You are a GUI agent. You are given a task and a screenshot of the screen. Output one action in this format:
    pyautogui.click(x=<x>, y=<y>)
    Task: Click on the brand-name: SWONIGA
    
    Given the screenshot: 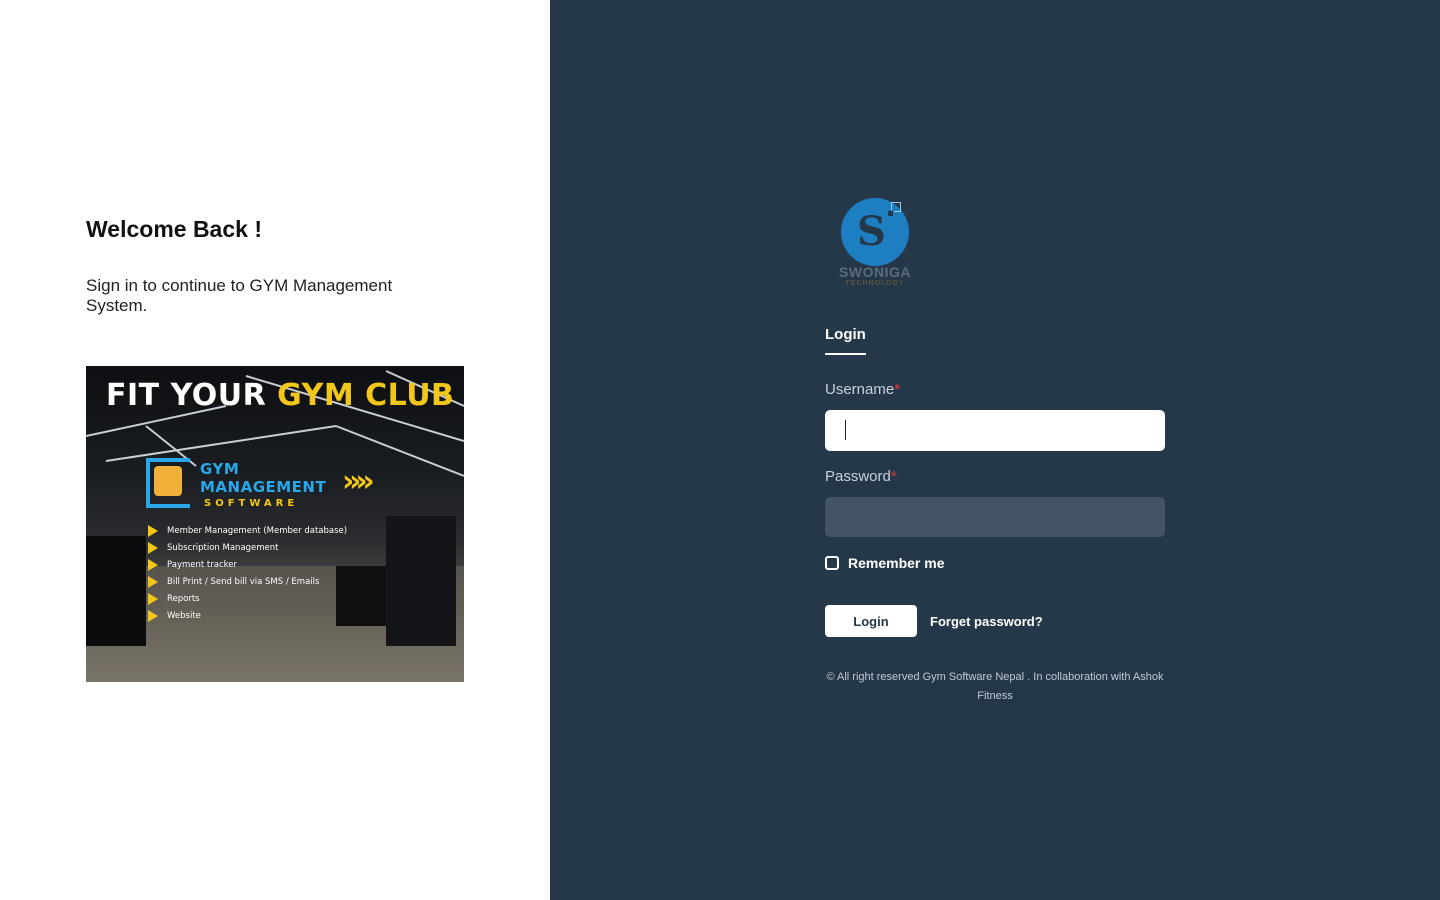 What is the action you would take?
    pyautogui.click(x=875, y=272)
    